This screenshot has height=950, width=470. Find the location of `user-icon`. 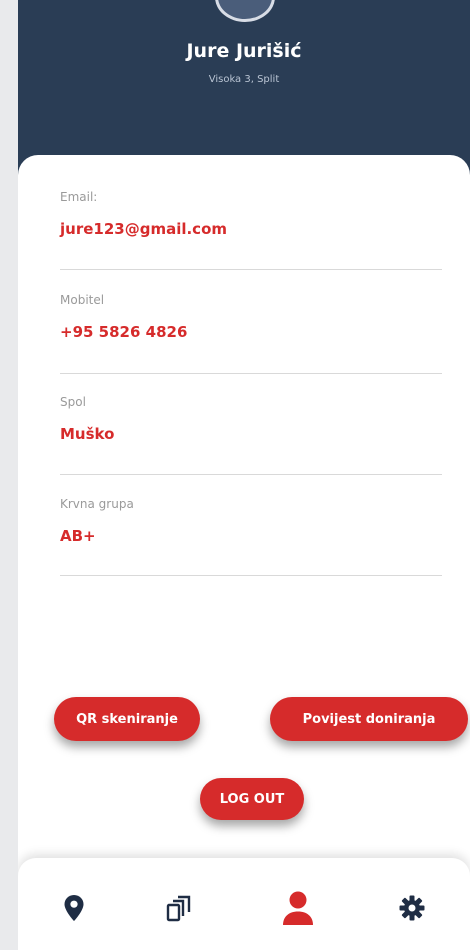

user-icon is located at coordinates (298, 908).